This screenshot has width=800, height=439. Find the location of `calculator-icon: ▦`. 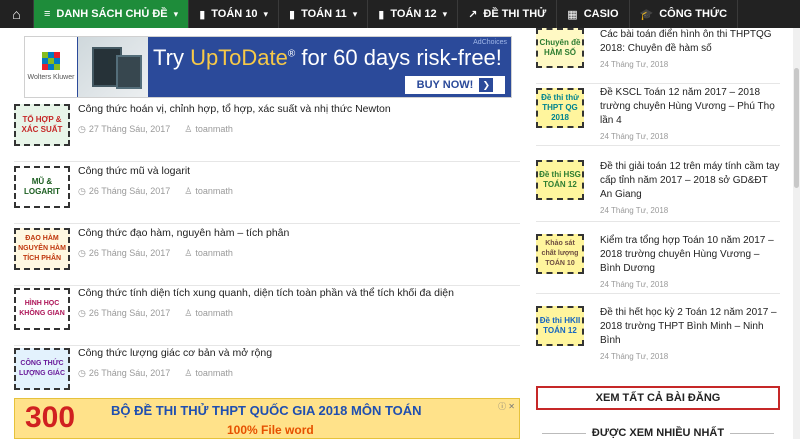

calculator-icon: ▦ is located at coordinates (572, 14).